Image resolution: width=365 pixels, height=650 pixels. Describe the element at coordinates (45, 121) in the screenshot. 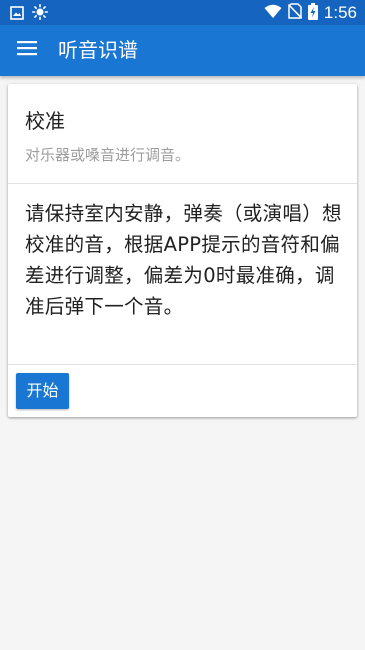

I see `card-title: 校准` at that location.